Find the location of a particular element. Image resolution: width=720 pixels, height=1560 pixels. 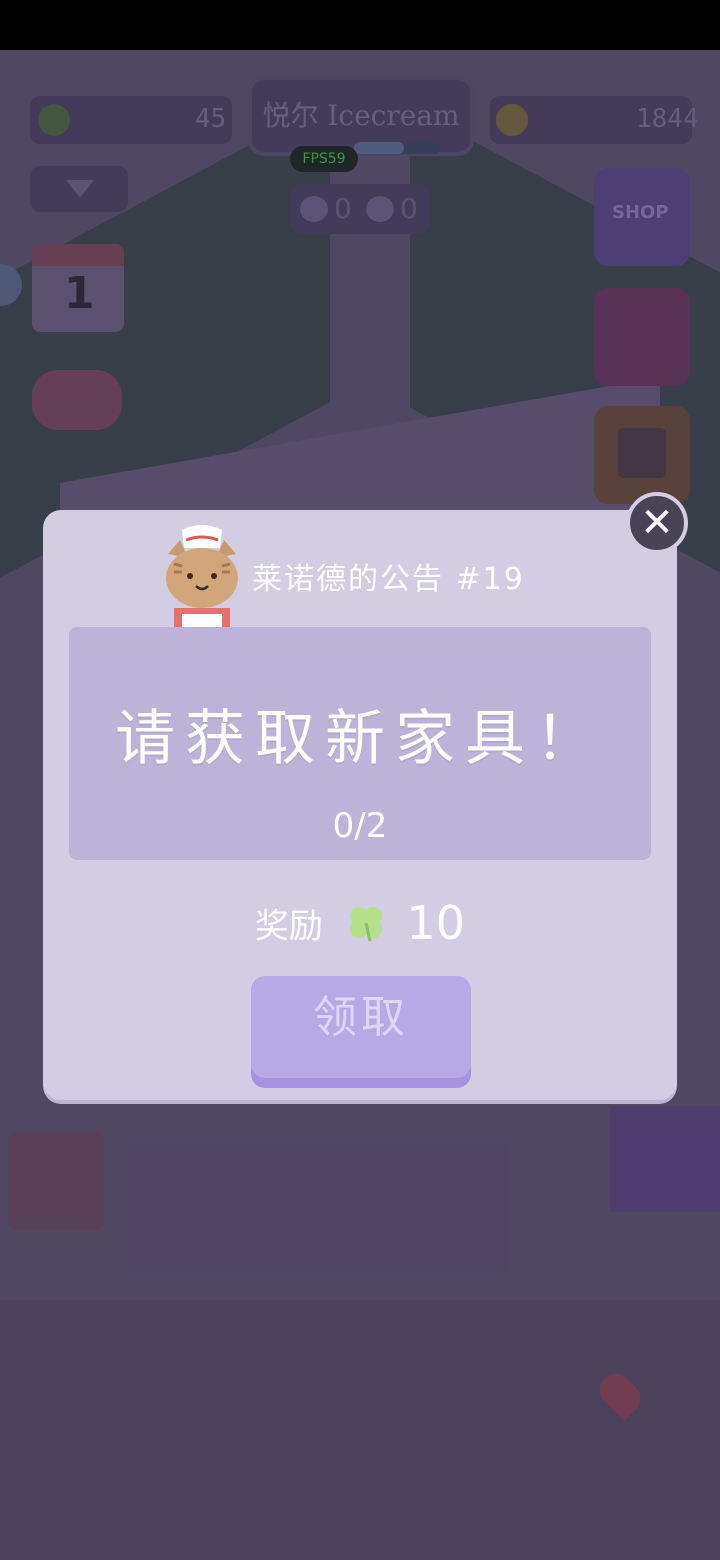

close-button: ✕ is located at coordinates (657, 523).